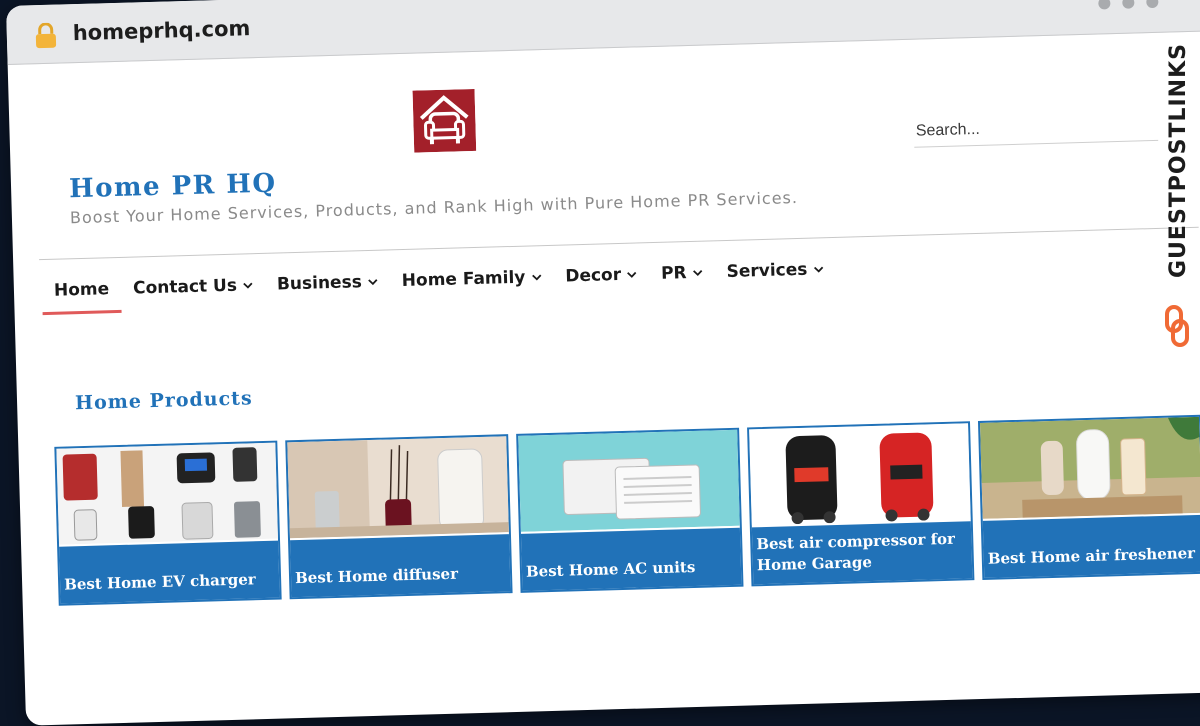  I want to click on product-card-title: Best air compressor for Home Garage, so click(862, 553).